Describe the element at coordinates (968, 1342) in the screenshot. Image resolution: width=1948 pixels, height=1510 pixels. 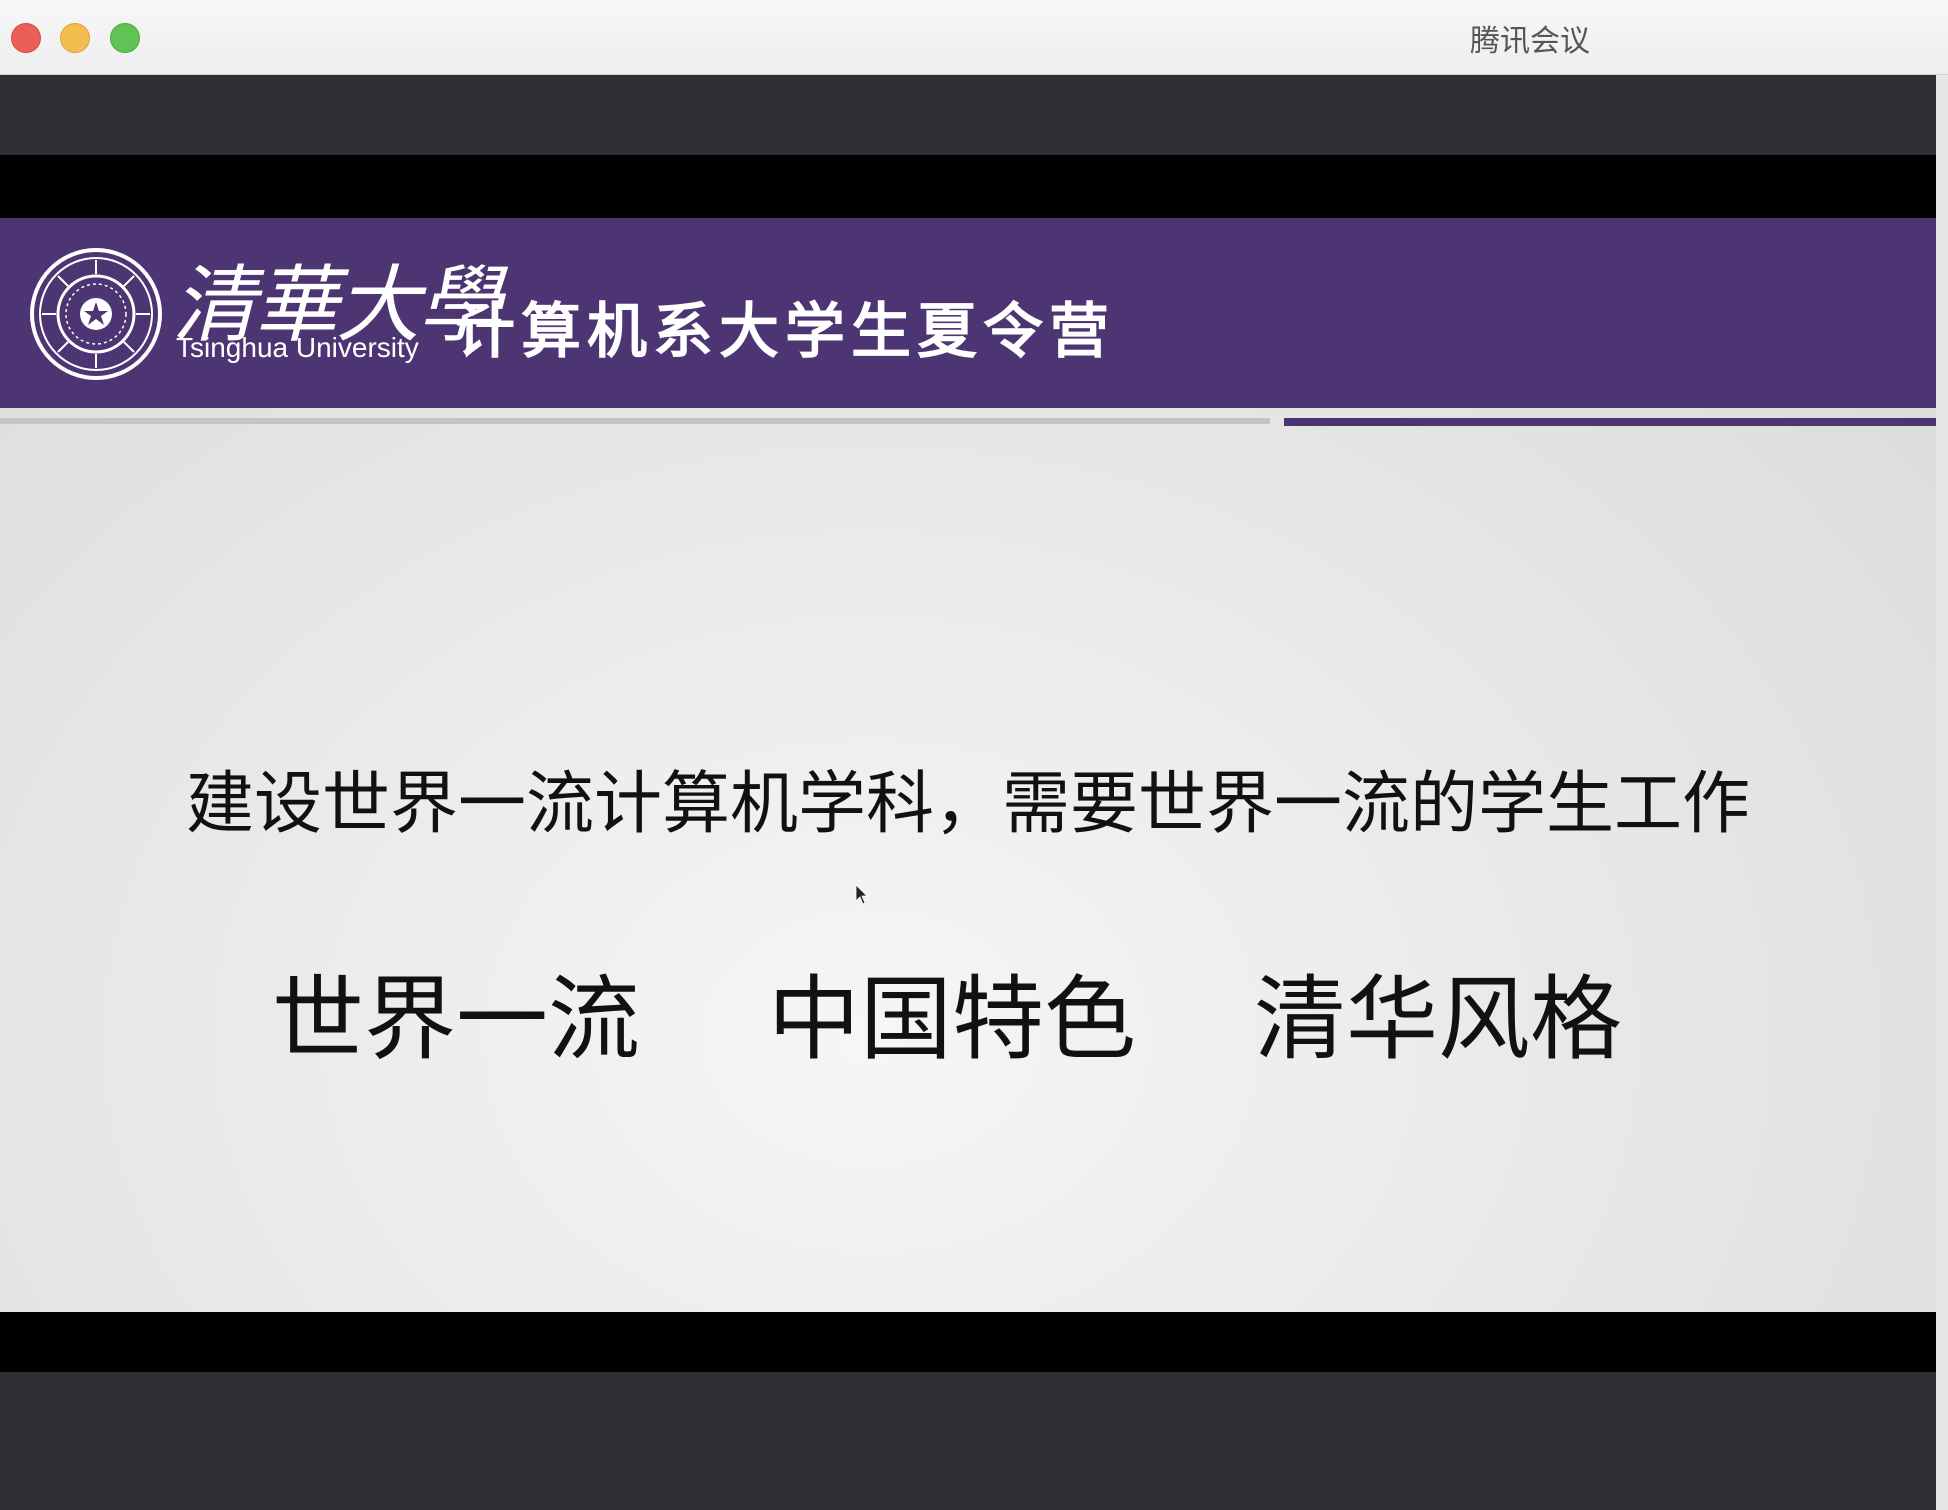
I see `letterbox-bottom` at that location.